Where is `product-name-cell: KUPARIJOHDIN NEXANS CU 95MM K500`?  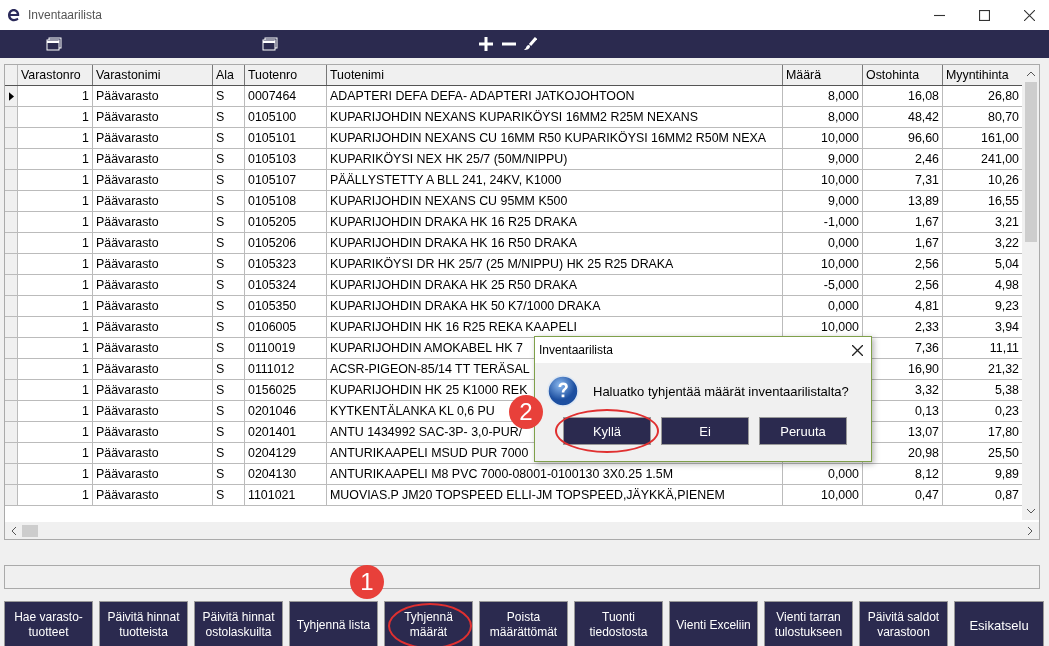
product-name-cell: KUPARIJOHDIN NEXANS CU 95MM K500 is located at coordinates (449, 201).